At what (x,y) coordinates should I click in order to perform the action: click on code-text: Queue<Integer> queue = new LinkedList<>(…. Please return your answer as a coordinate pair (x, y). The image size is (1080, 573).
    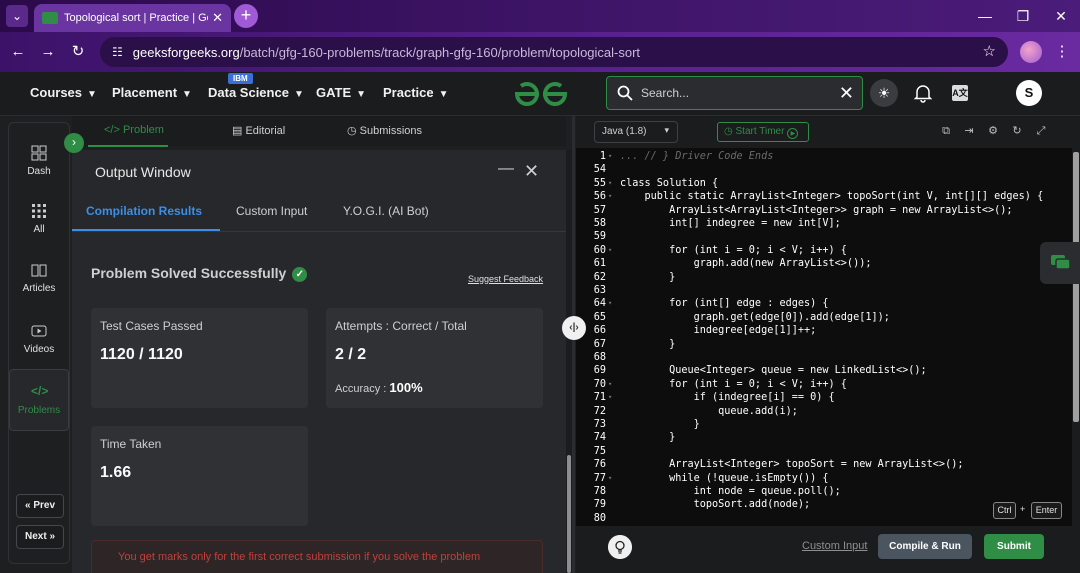
    Looking at the image, I should click on (773, 371).